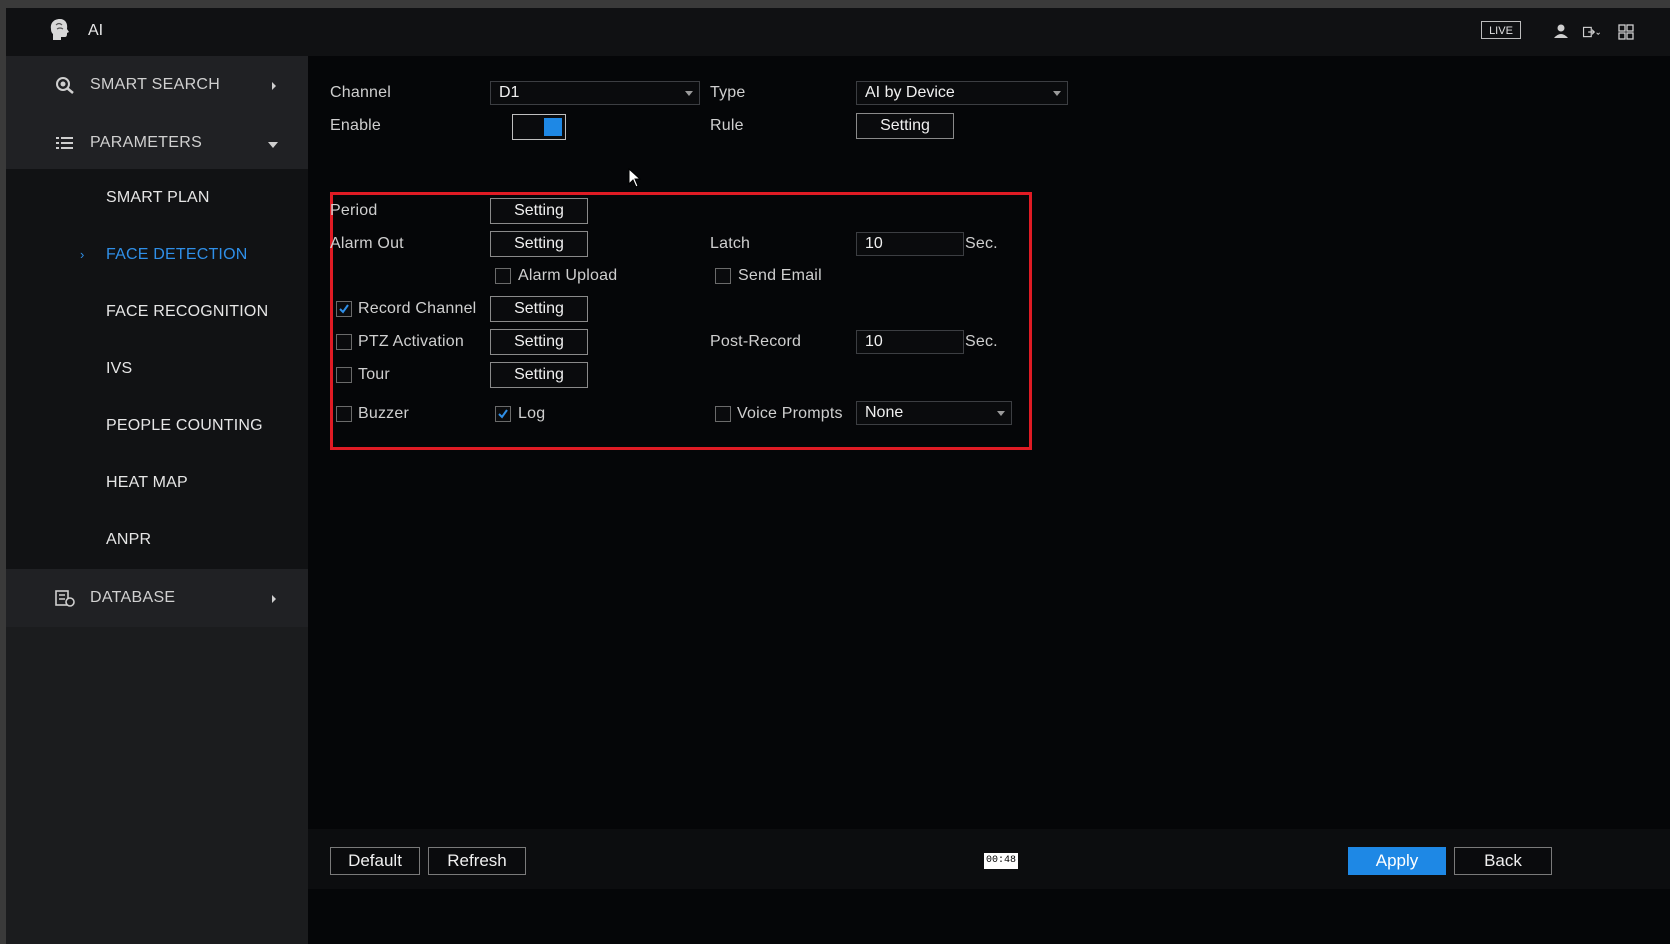 This screenshot has height=944, width=1670. I want to click on submenu-item-people-counting: PEOPLE COUNTING, so click(184, 426).